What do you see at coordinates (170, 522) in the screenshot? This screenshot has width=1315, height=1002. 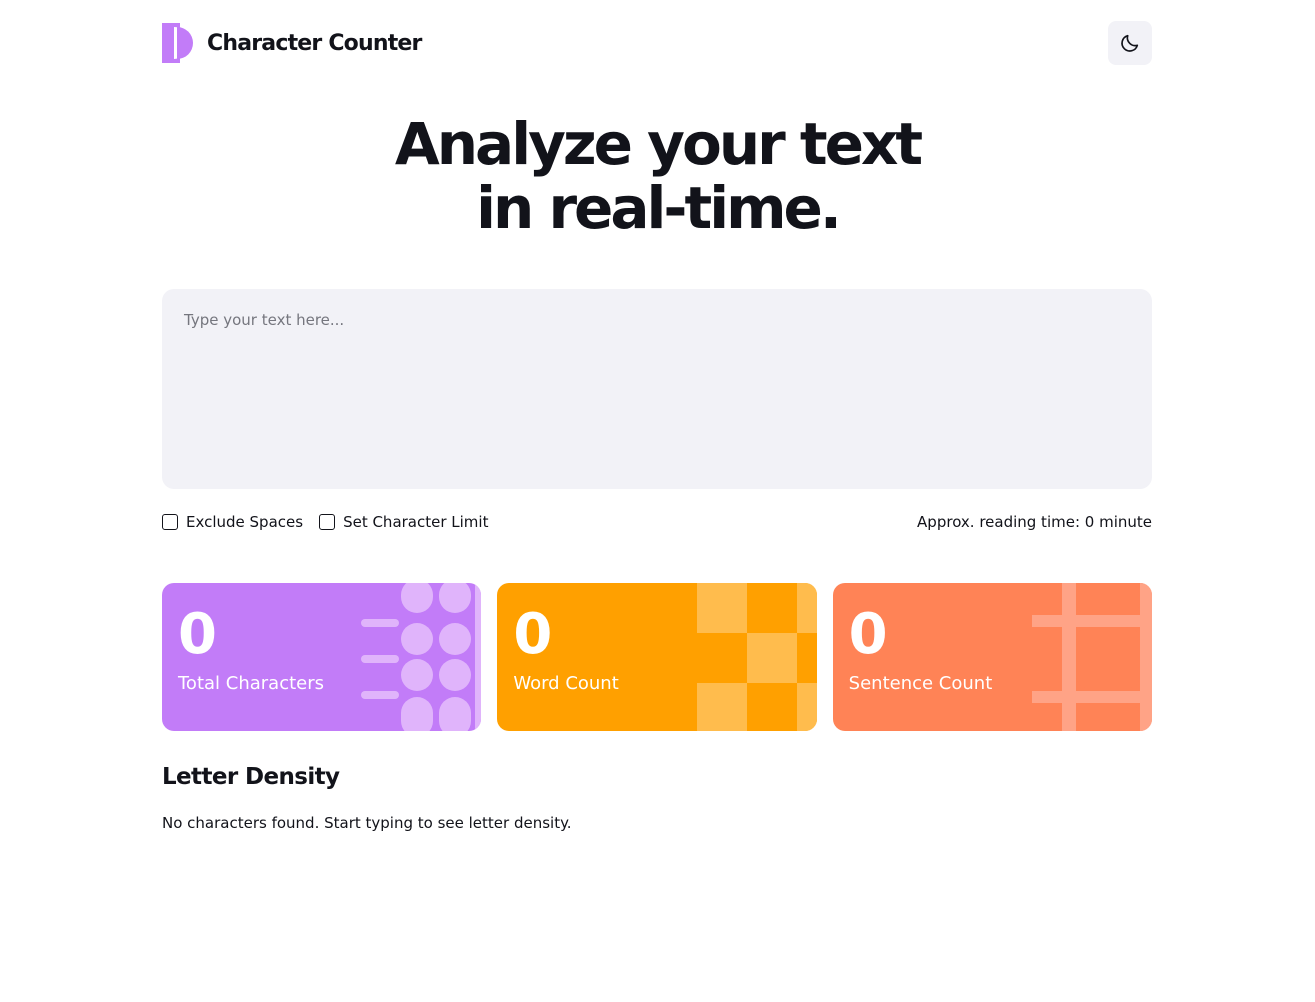 I see `exclude-spaces-checkbox` at bounding box center [170, 522].